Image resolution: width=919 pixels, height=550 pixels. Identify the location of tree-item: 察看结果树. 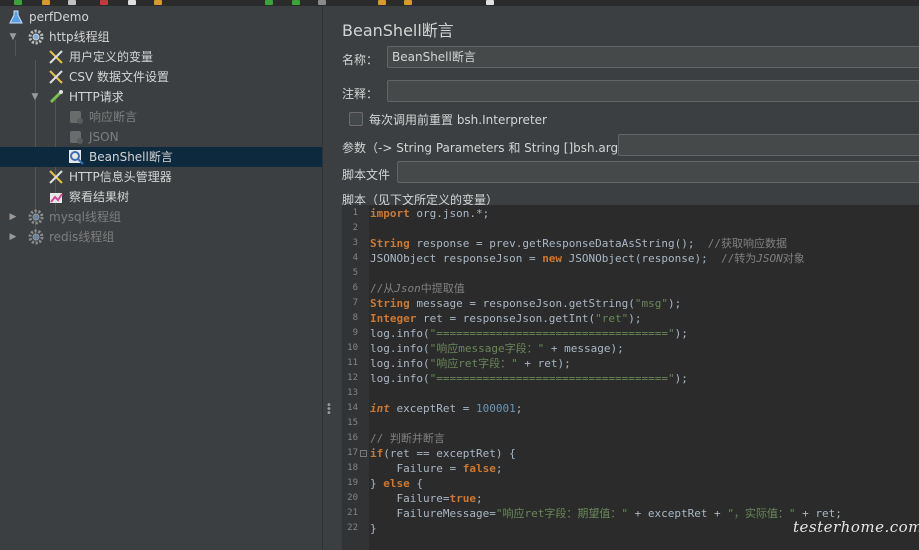
(161, 197).